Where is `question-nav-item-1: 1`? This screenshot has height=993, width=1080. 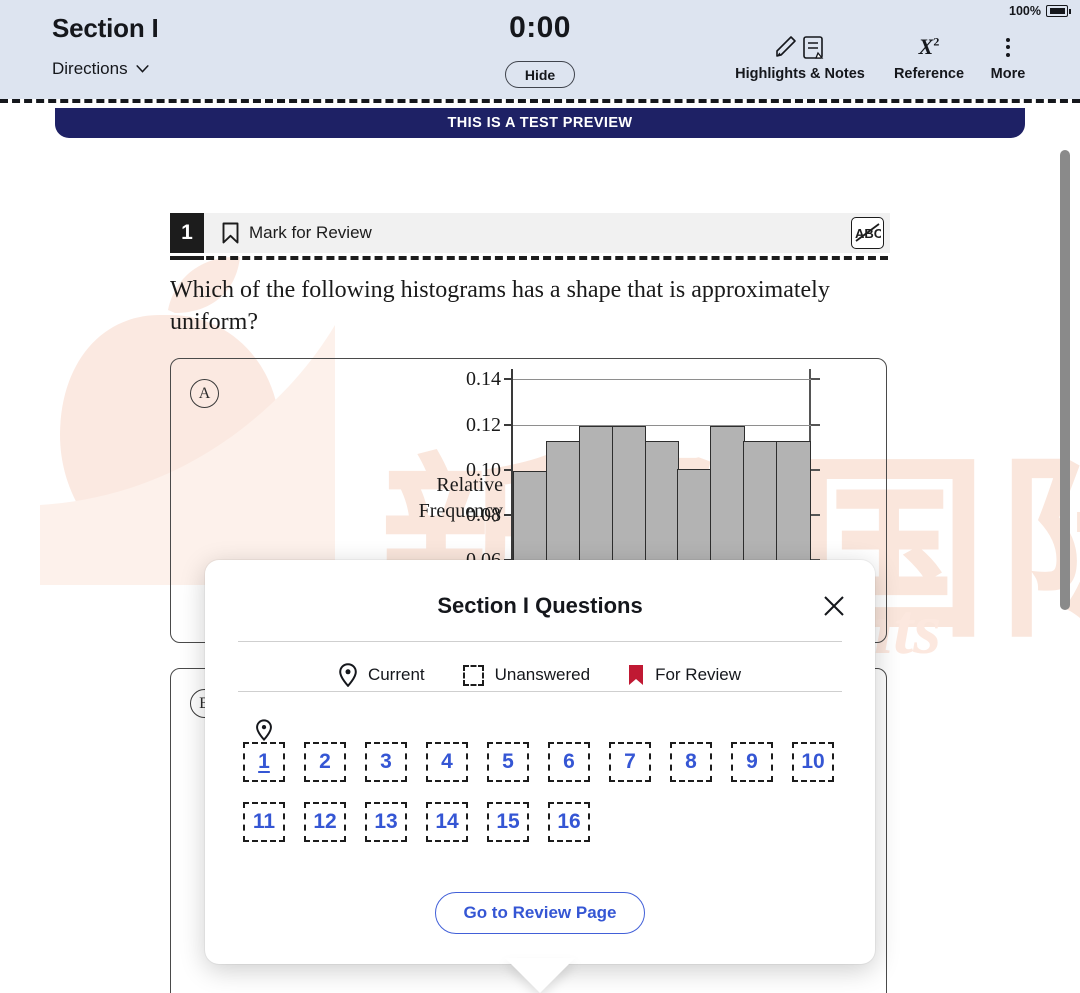 question-nav-item-1: 1 is located at coordinates (264, 750).